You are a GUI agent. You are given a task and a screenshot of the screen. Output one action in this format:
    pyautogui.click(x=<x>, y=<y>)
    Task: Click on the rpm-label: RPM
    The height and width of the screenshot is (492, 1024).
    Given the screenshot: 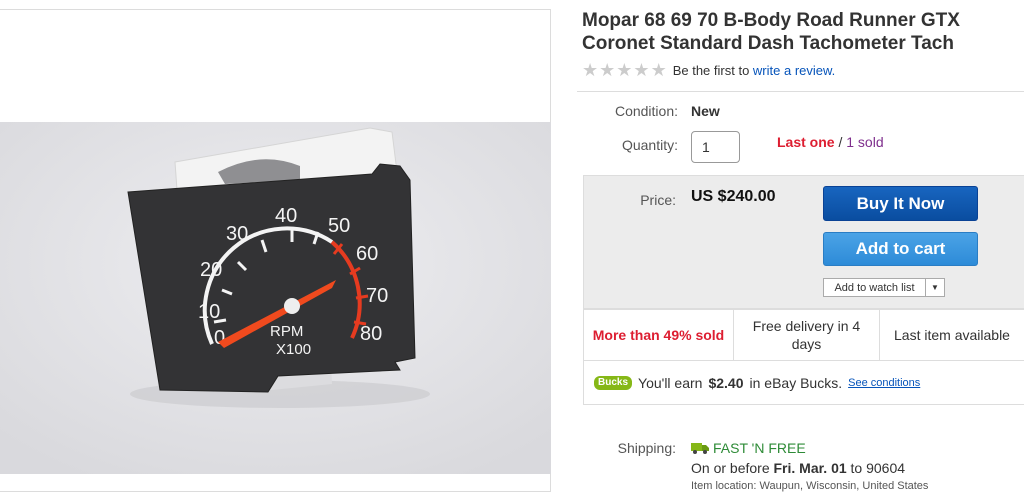 What is the action you would take?
    pyautogui.click(x=286, y=331)
    